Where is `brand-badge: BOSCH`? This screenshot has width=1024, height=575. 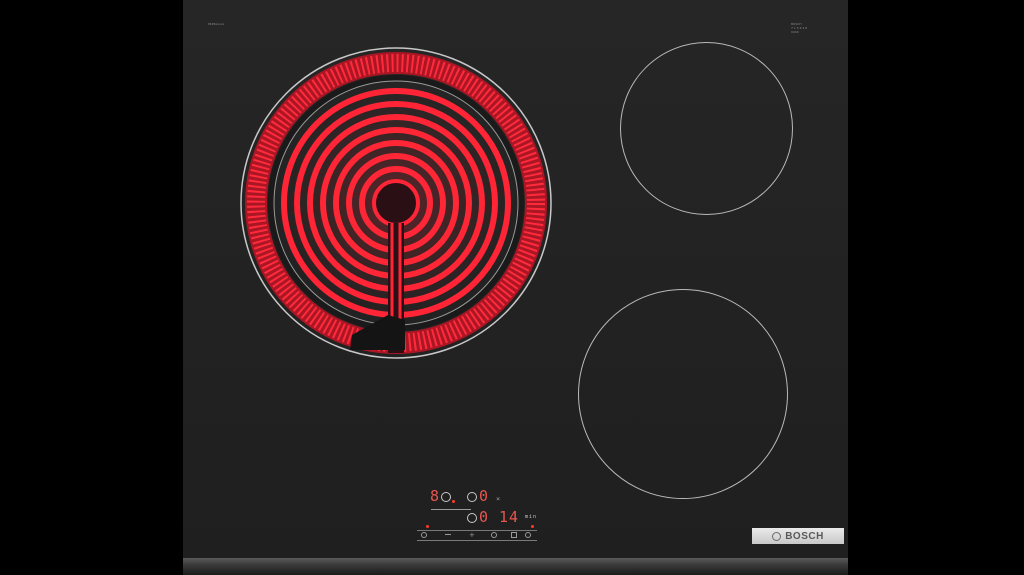
brand-badge: BOSCH is located at coordinates (798, 536).